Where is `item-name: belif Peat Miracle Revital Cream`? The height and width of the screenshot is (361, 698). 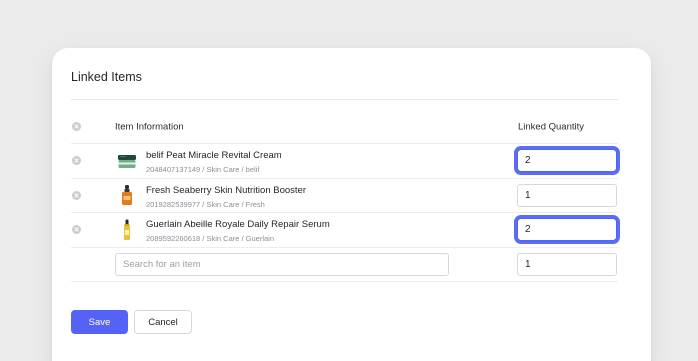
item-name: belif Peat Miracle Revital Cream is located at coordinates (214, 155).